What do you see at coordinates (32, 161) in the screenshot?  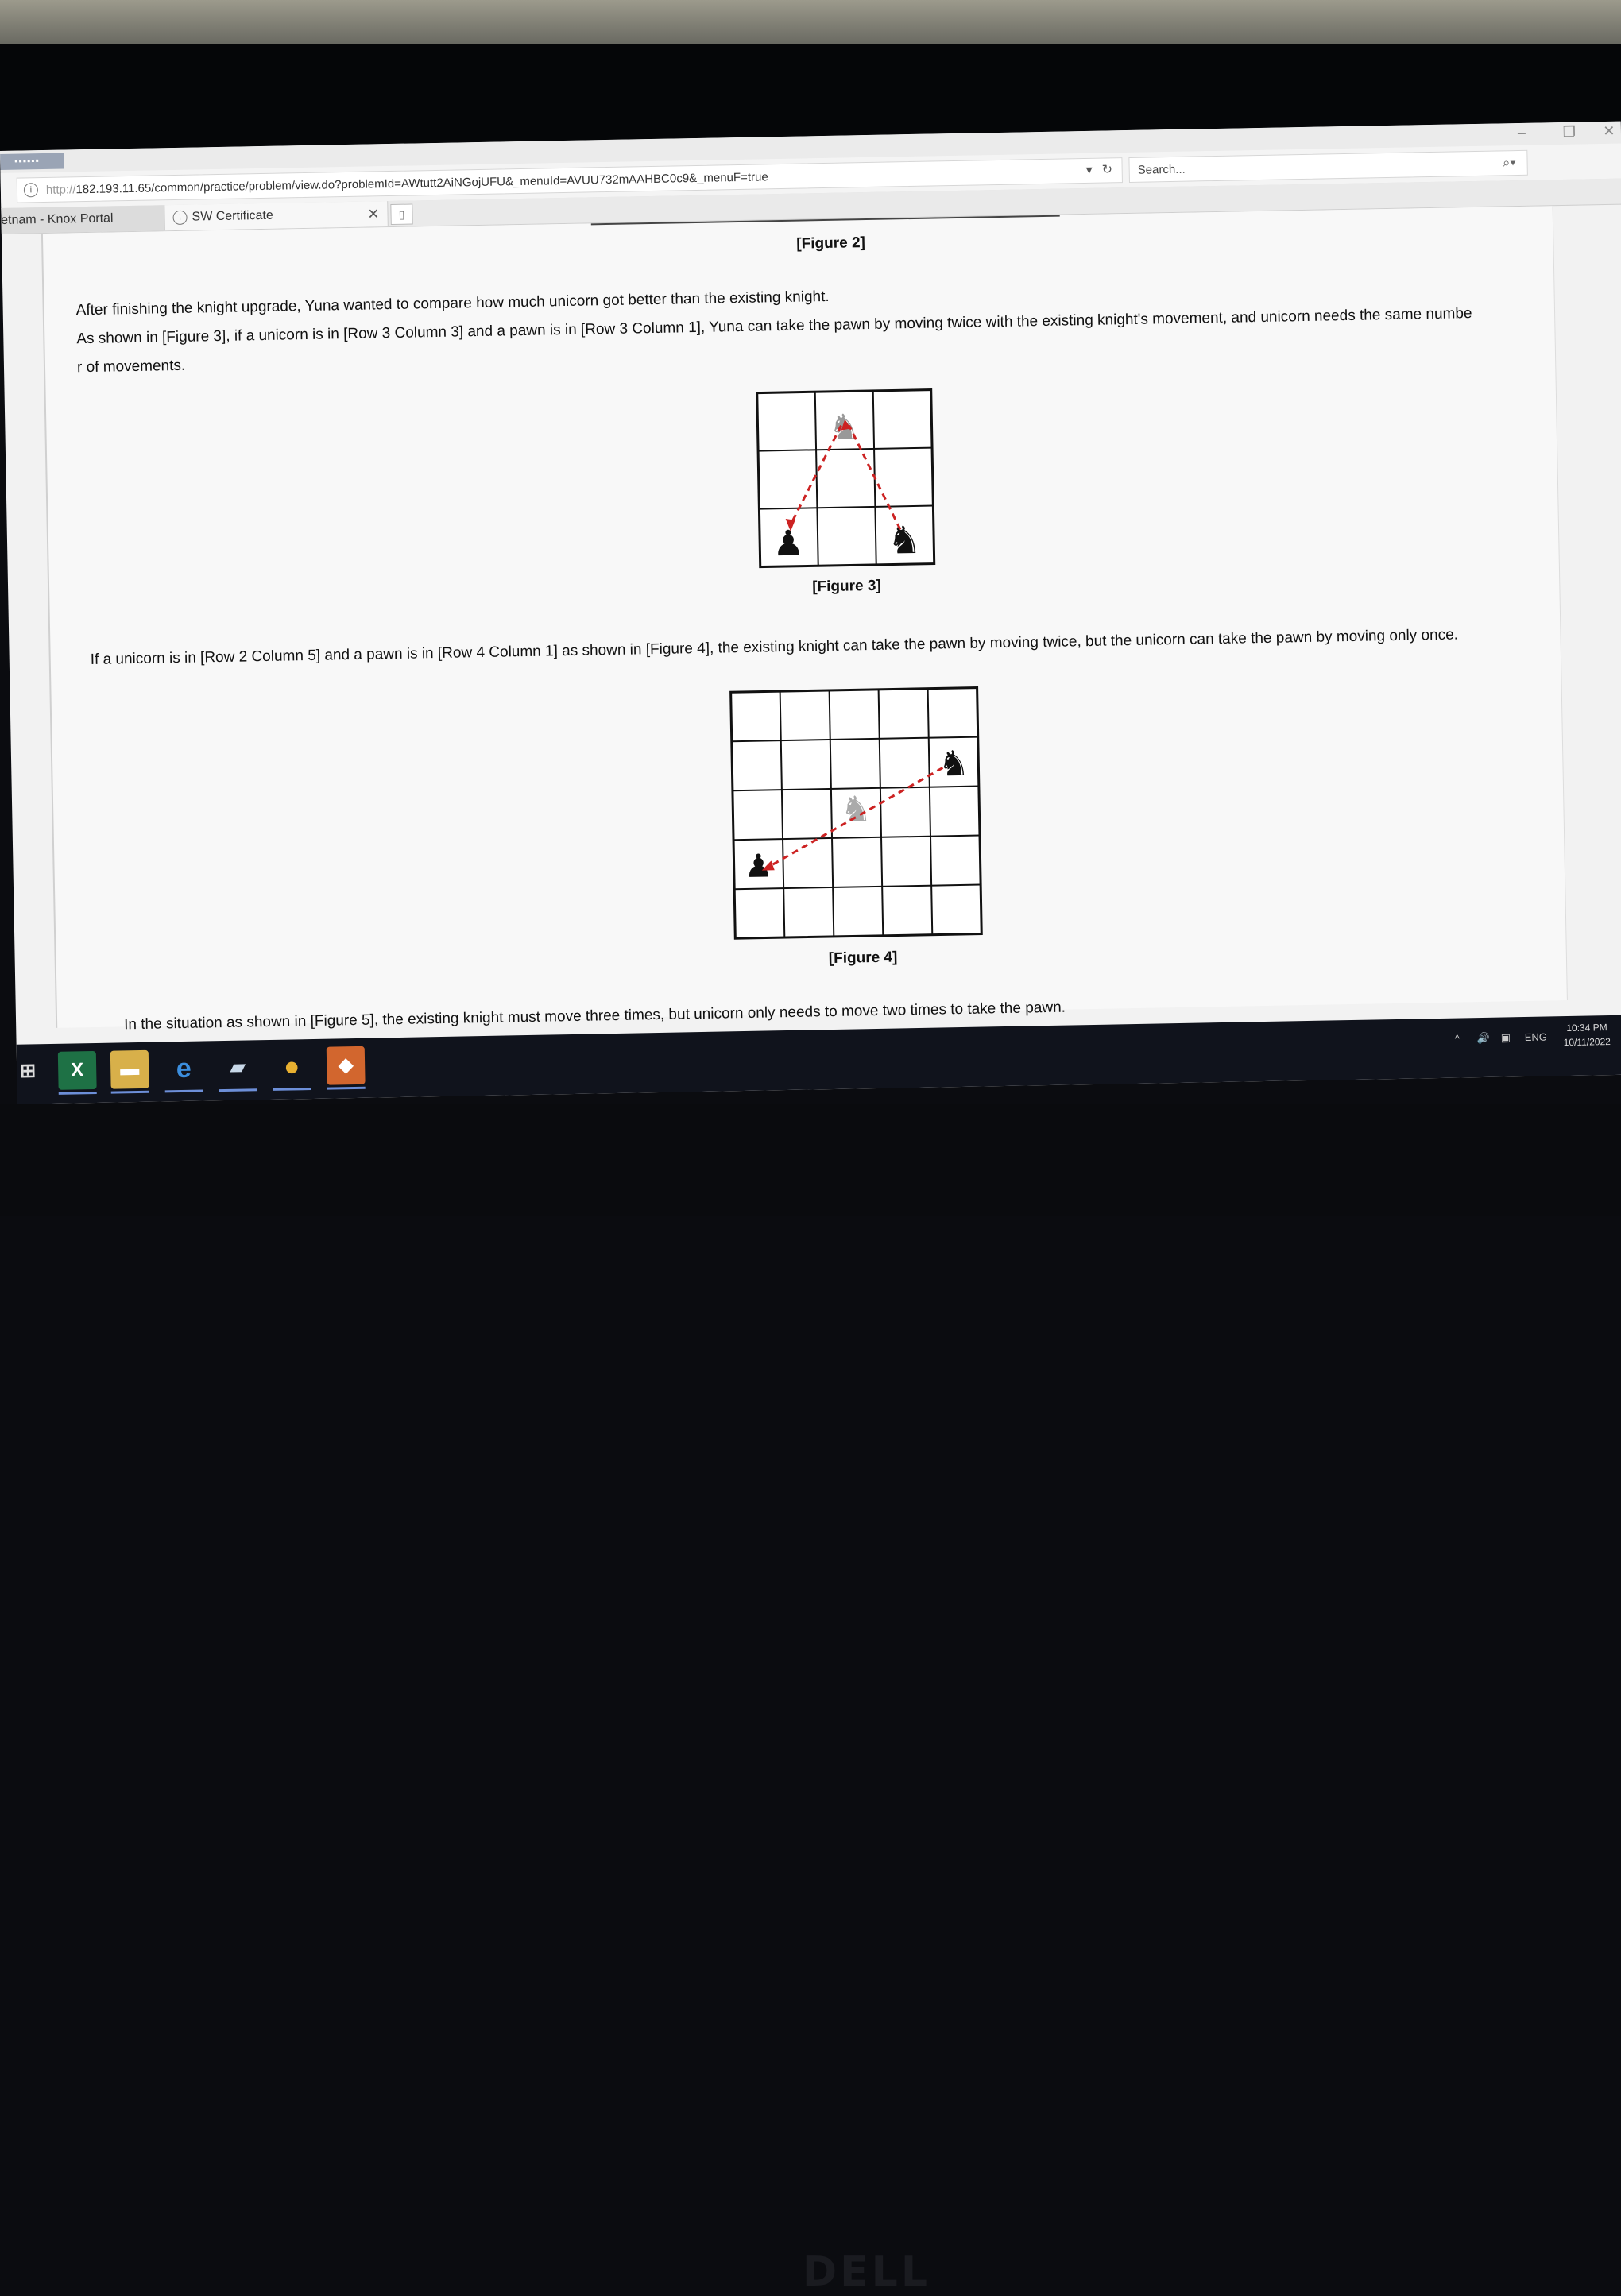 I see `window-grip: ▪▪▪▪▪▪` at bounding box center [32, 161].